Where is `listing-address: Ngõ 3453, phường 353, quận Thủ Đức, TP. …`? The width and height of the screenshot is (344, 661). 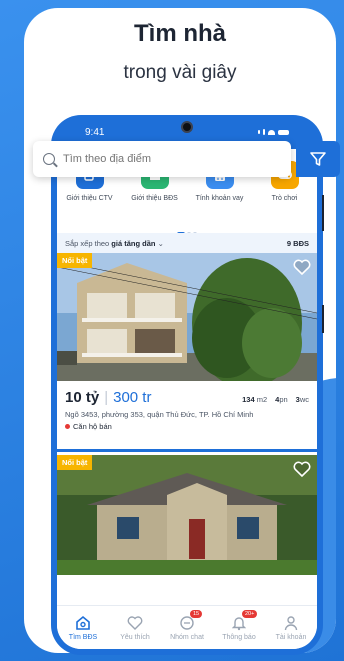 listing-address: Ngõ 3453, phường 353, quận Thủ Đức, TP. … is located at coordinates (159, 414).